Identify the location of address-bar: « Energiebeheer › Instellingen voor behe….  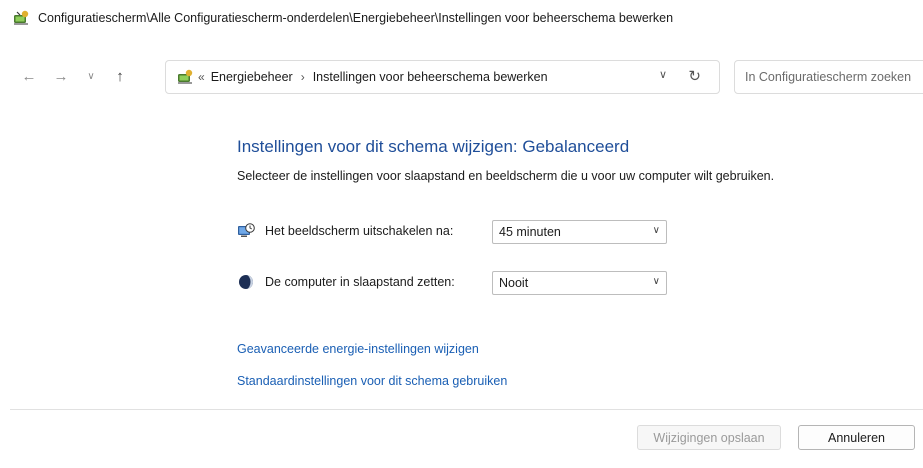
(442, 77).